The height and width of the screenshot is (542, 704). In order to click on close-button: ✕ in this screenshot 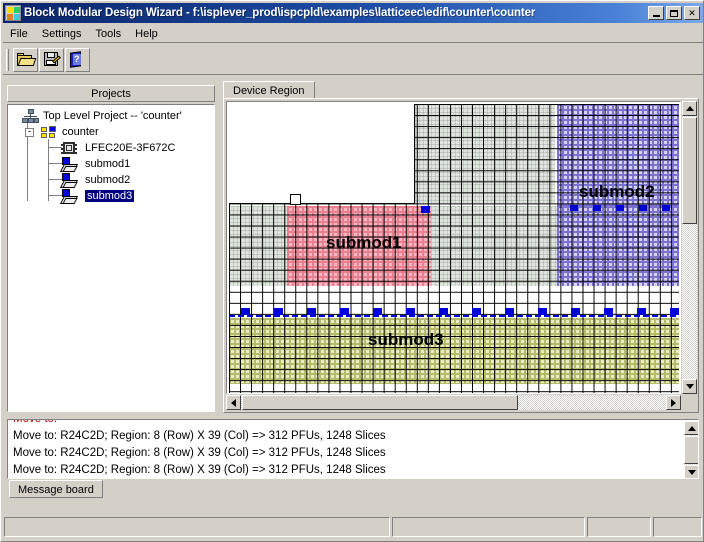, I will do `click(692, 13)`.